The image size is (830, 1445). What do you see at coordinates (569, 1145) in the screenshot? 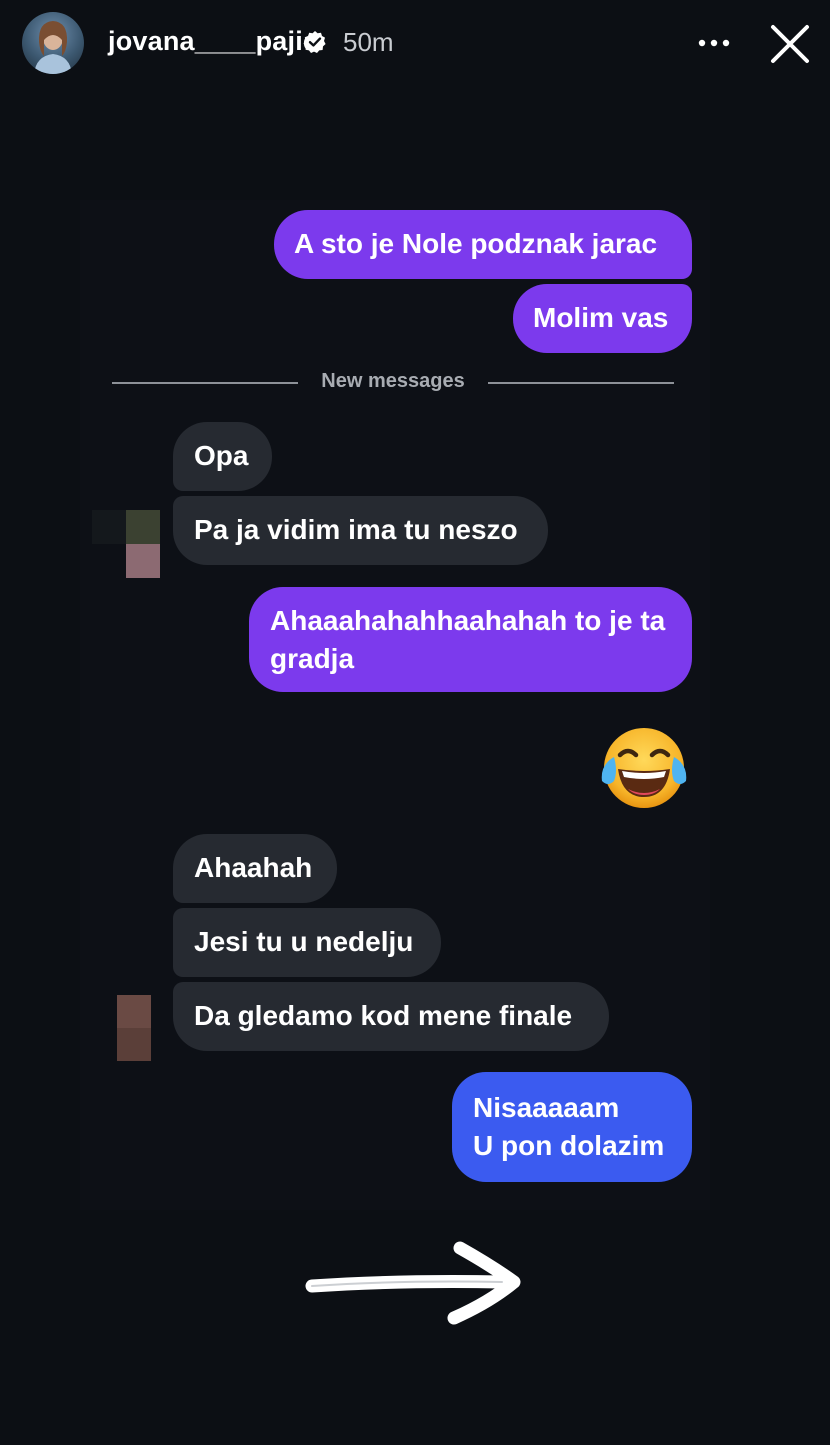
I see `message-text-line: U pon dolazim` at bounding box center [569, 1145].